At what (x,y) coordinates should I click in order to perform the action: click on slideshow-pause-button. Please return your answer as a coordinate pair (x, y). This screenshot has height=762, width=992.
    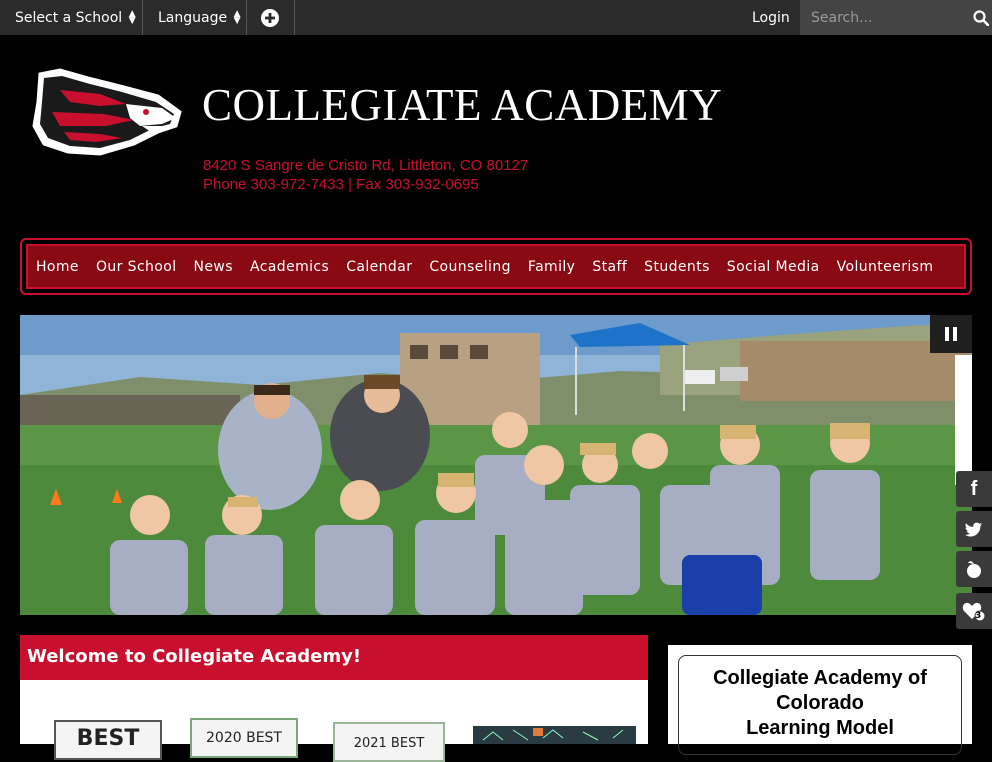
    Looking at the image, I should click on (951, 334).